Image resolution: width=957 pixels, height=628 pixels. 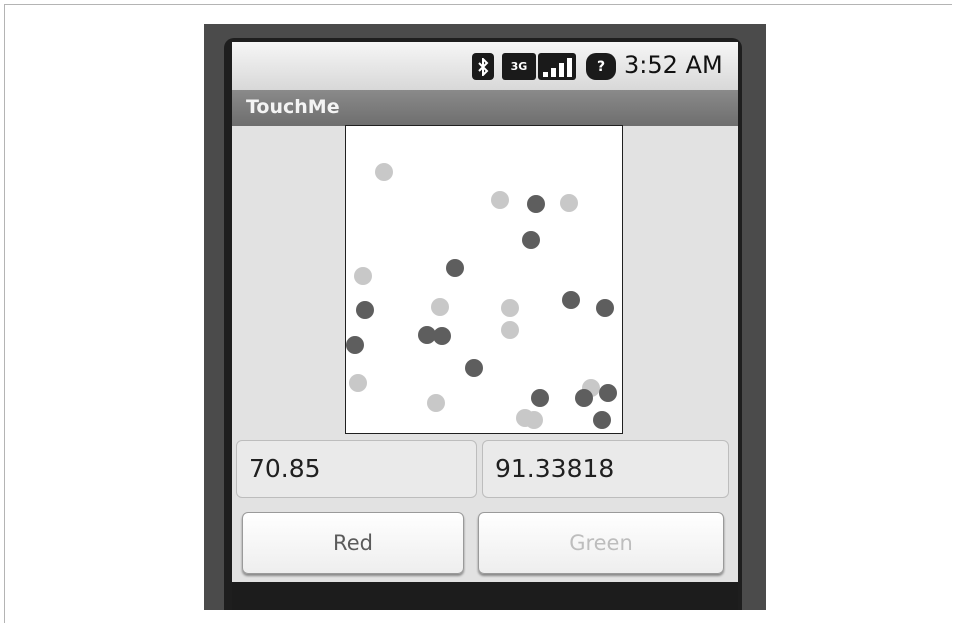 What do you see at coordinates (484, 279) in the screenshot?
I see `touch-canvas` at bounding box center [484, 279].